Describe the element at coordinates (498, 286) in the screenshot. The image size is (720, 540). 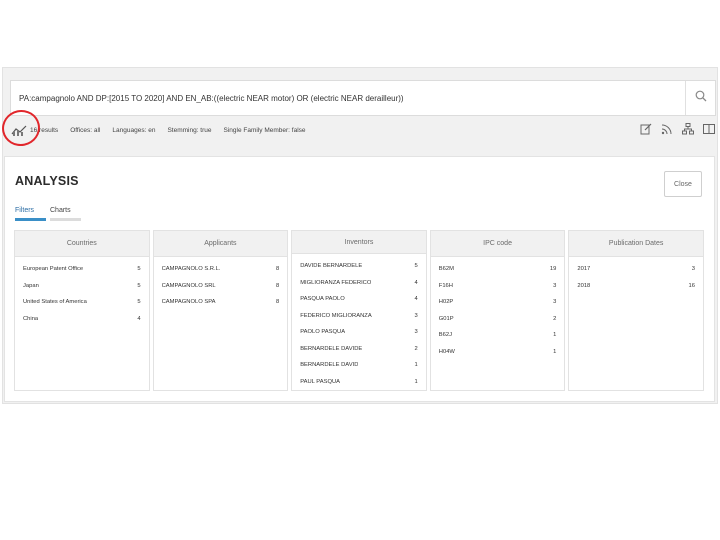
I see `facet-row: F16H 3` at that location.